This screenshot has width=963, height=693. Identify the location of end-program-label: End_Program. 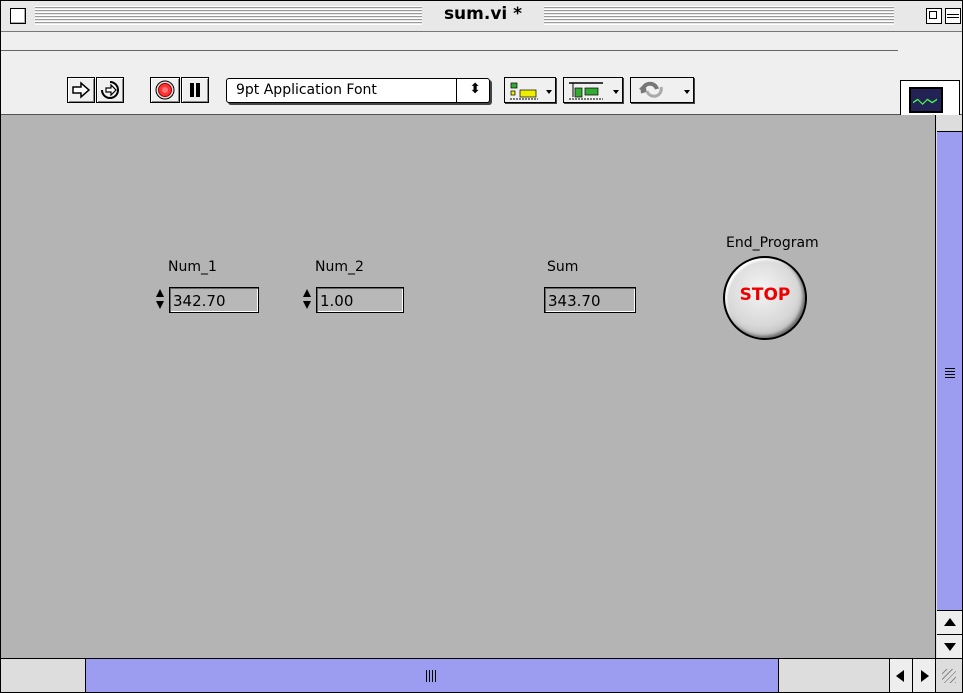
(772, 243).